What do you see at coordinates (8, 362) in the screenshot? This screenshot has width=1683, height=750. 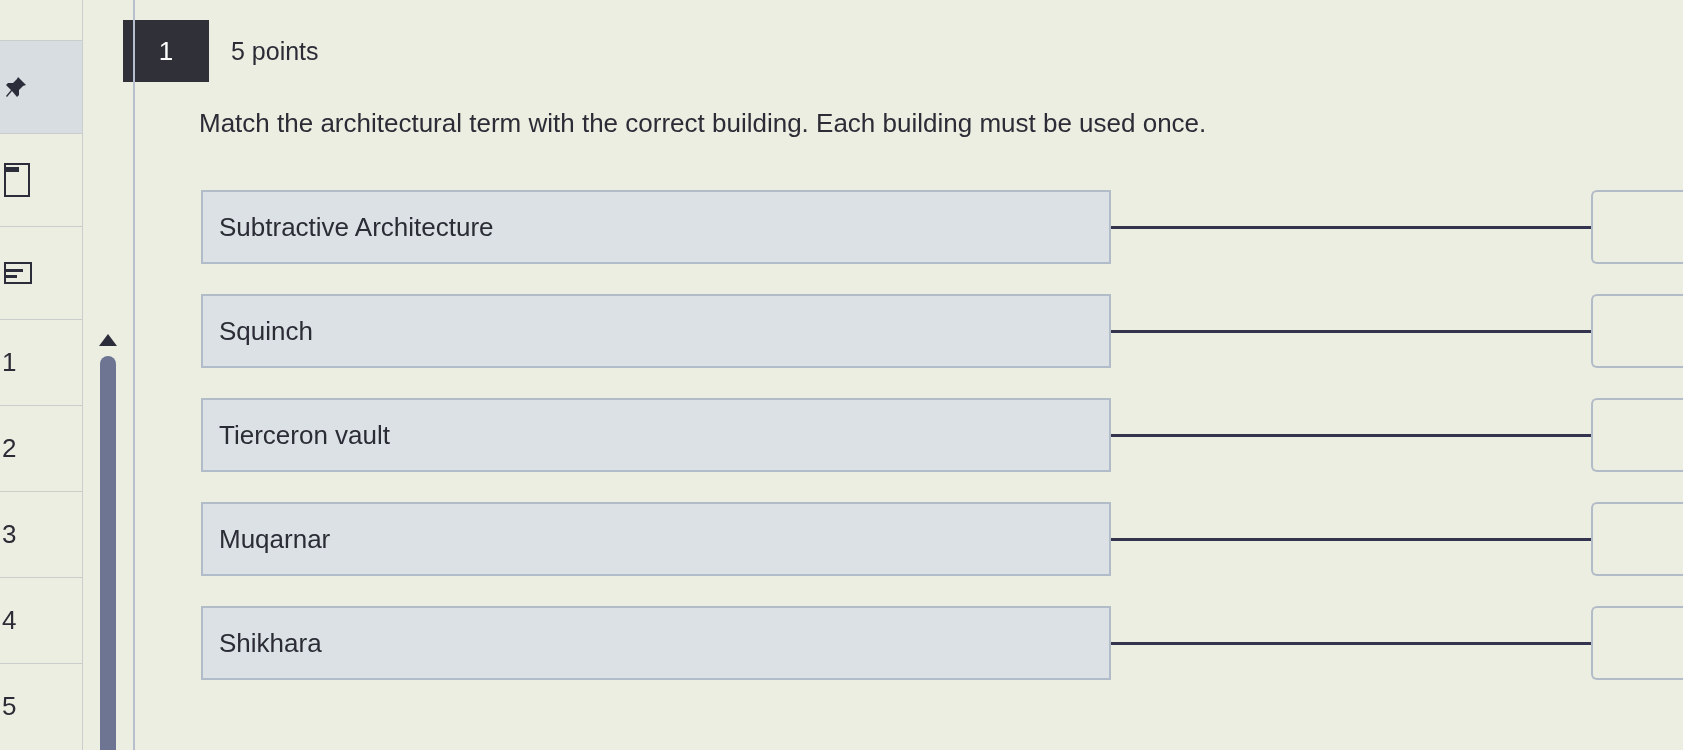 I see `question-link: 1` at bounding box center [8, 362].